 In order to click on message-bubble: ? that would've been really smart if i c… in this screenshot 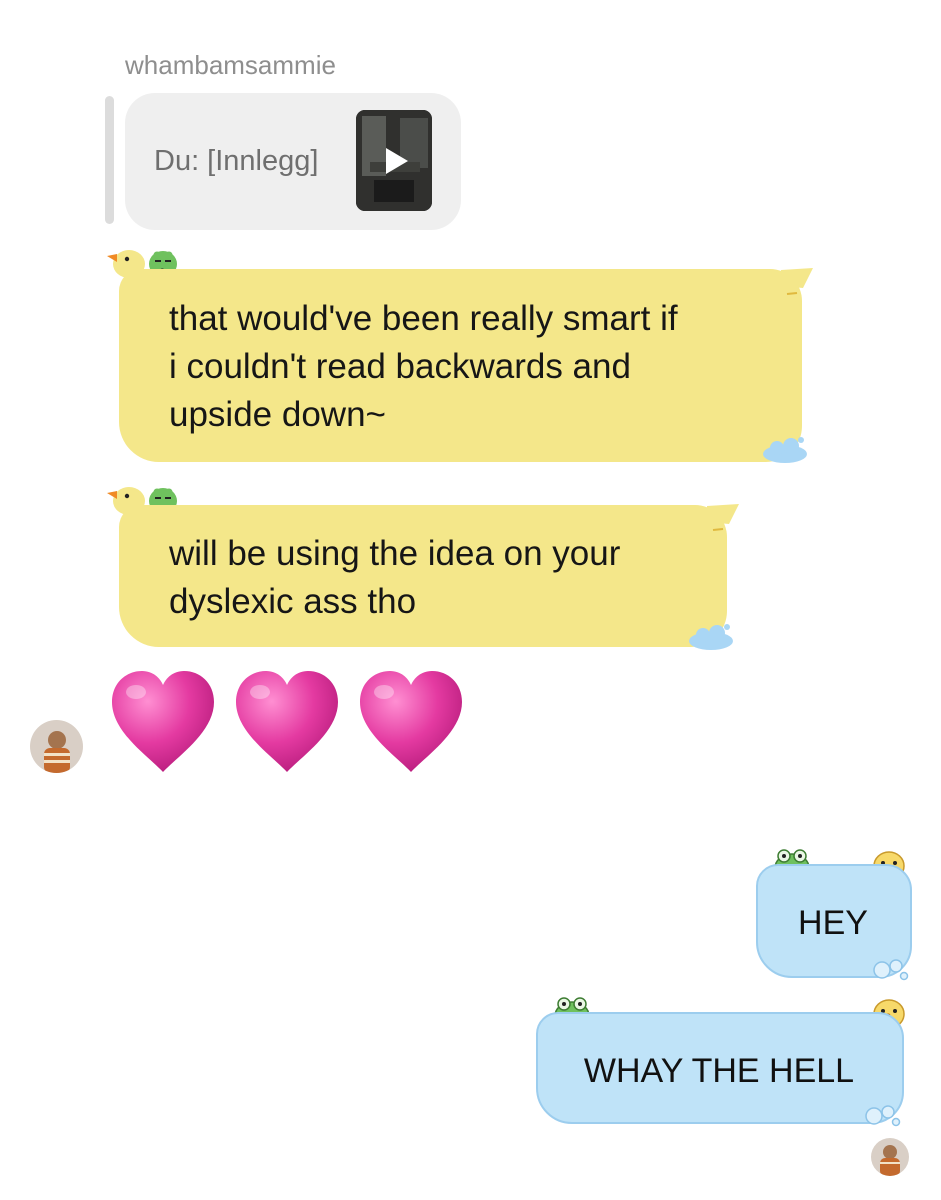, I will do `click(462, 353)`.